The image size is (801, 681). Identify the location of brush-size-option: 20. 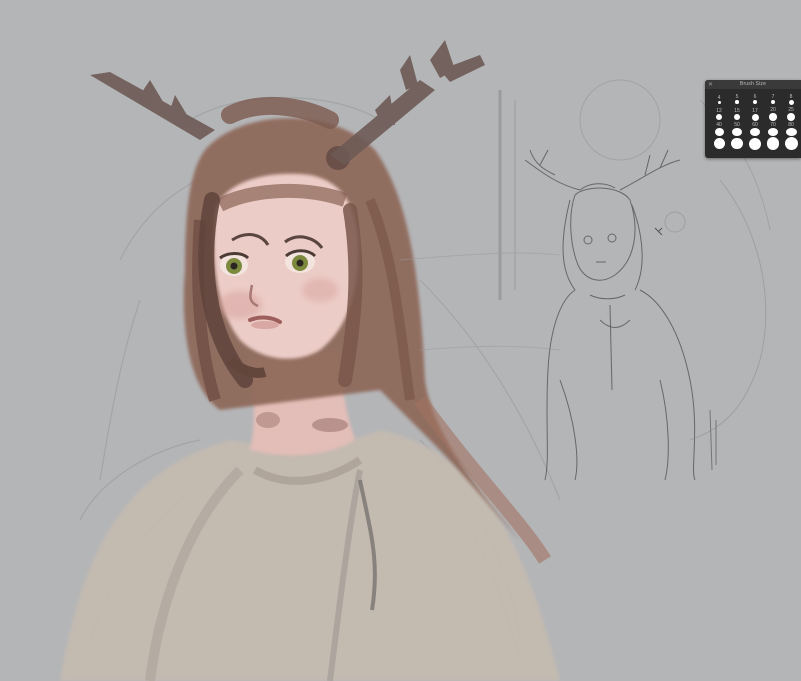
(773, 113).